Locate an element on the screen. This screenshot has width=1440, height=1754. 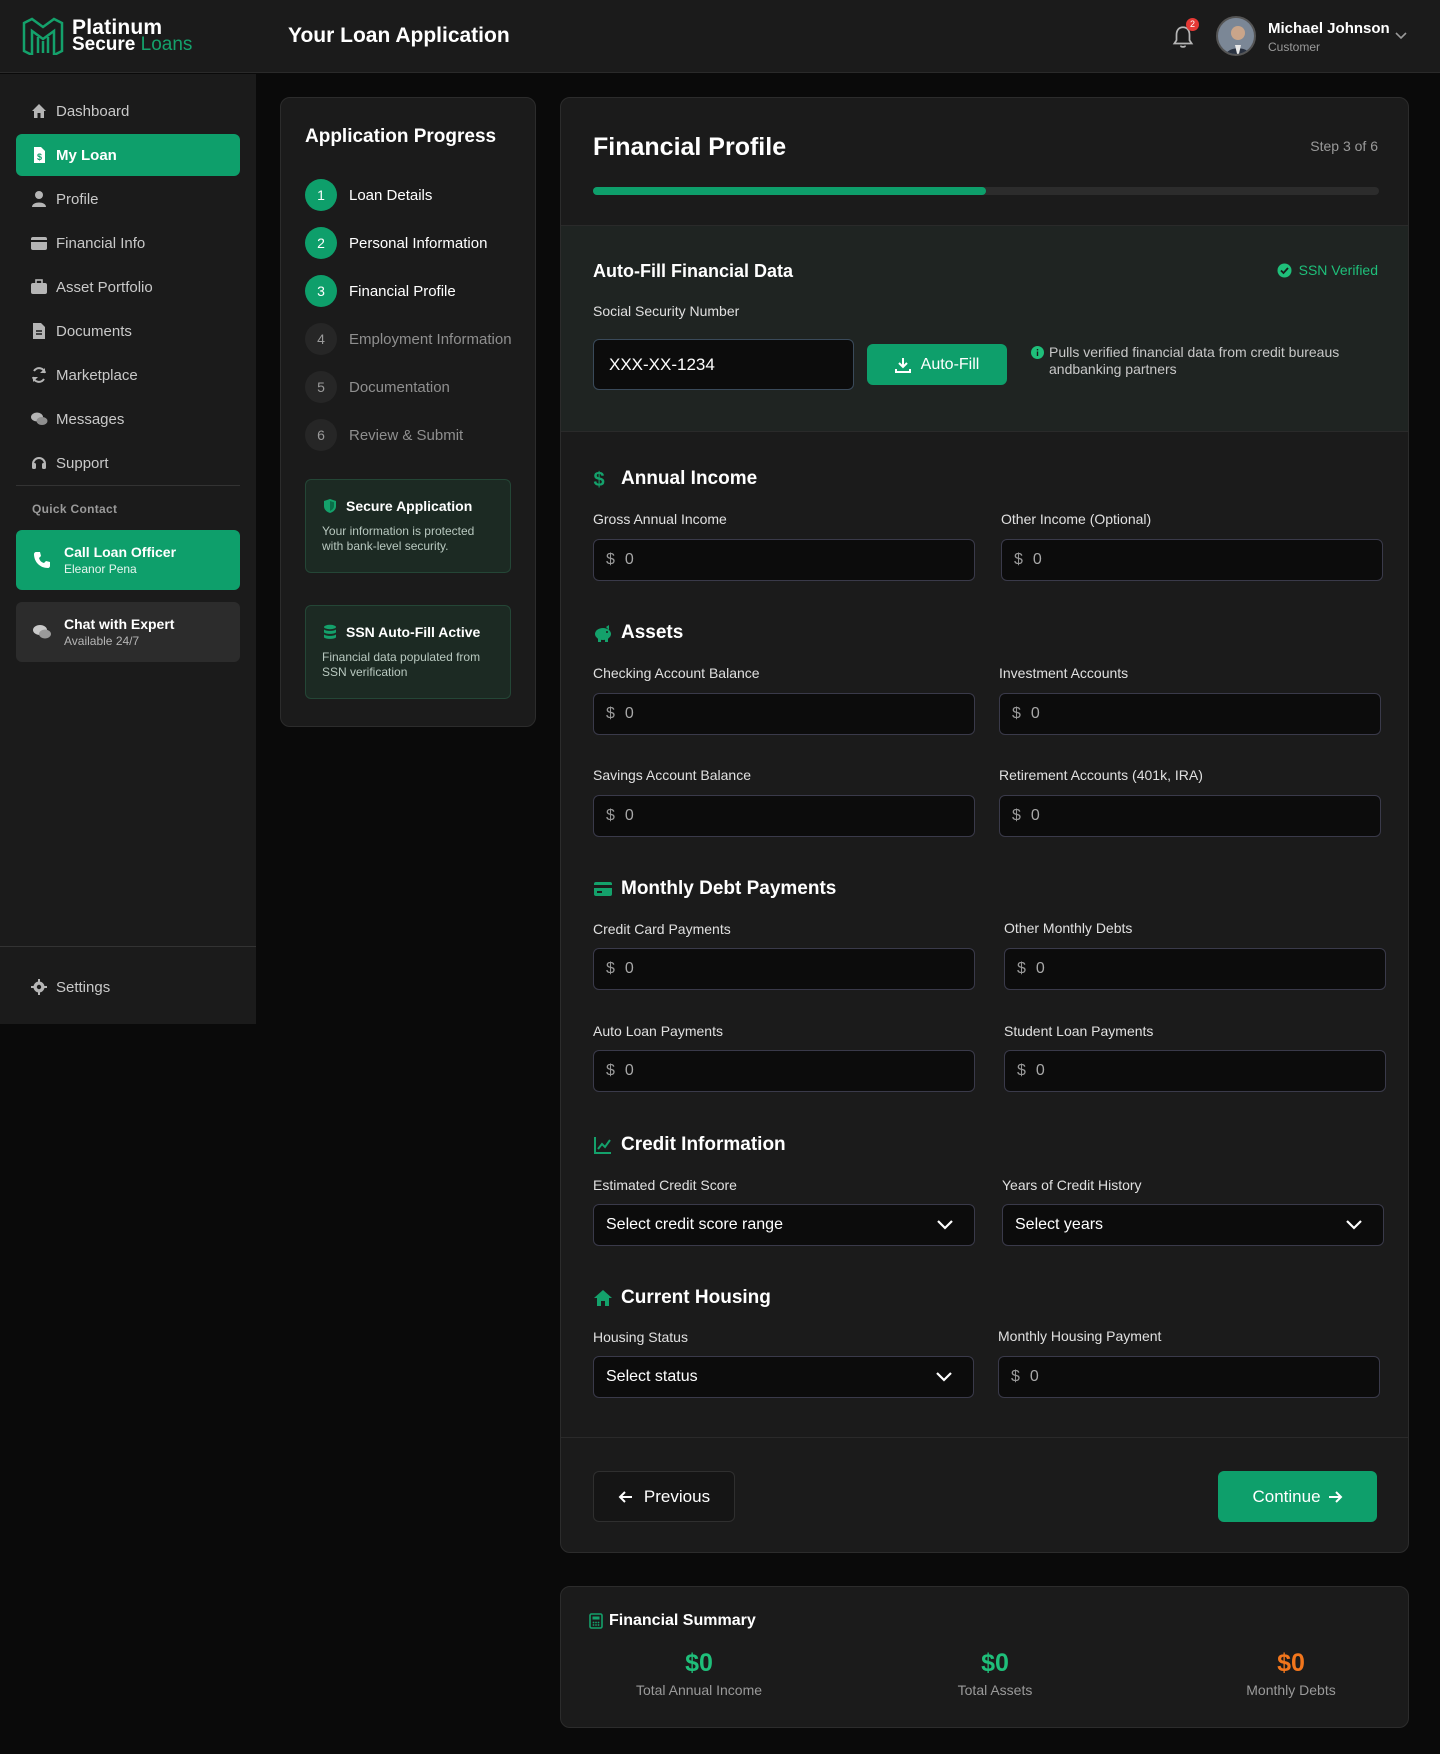
step-financial-profile: 3 Financial Profile is located at coordinates (380, 291).